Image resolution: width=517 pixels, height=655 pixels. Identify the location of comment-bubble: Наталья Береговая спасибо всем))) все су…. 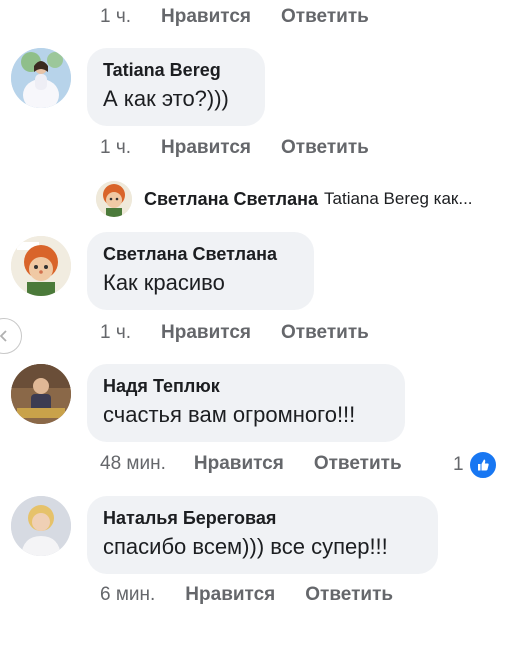
(262, 535).